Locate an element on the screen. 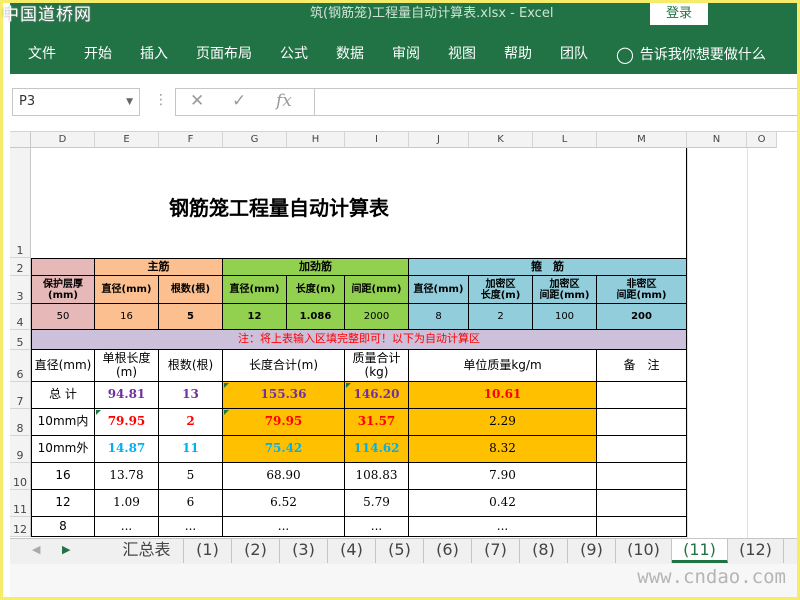  summary-cell: 146.20 is located at coordinates (377, 395).